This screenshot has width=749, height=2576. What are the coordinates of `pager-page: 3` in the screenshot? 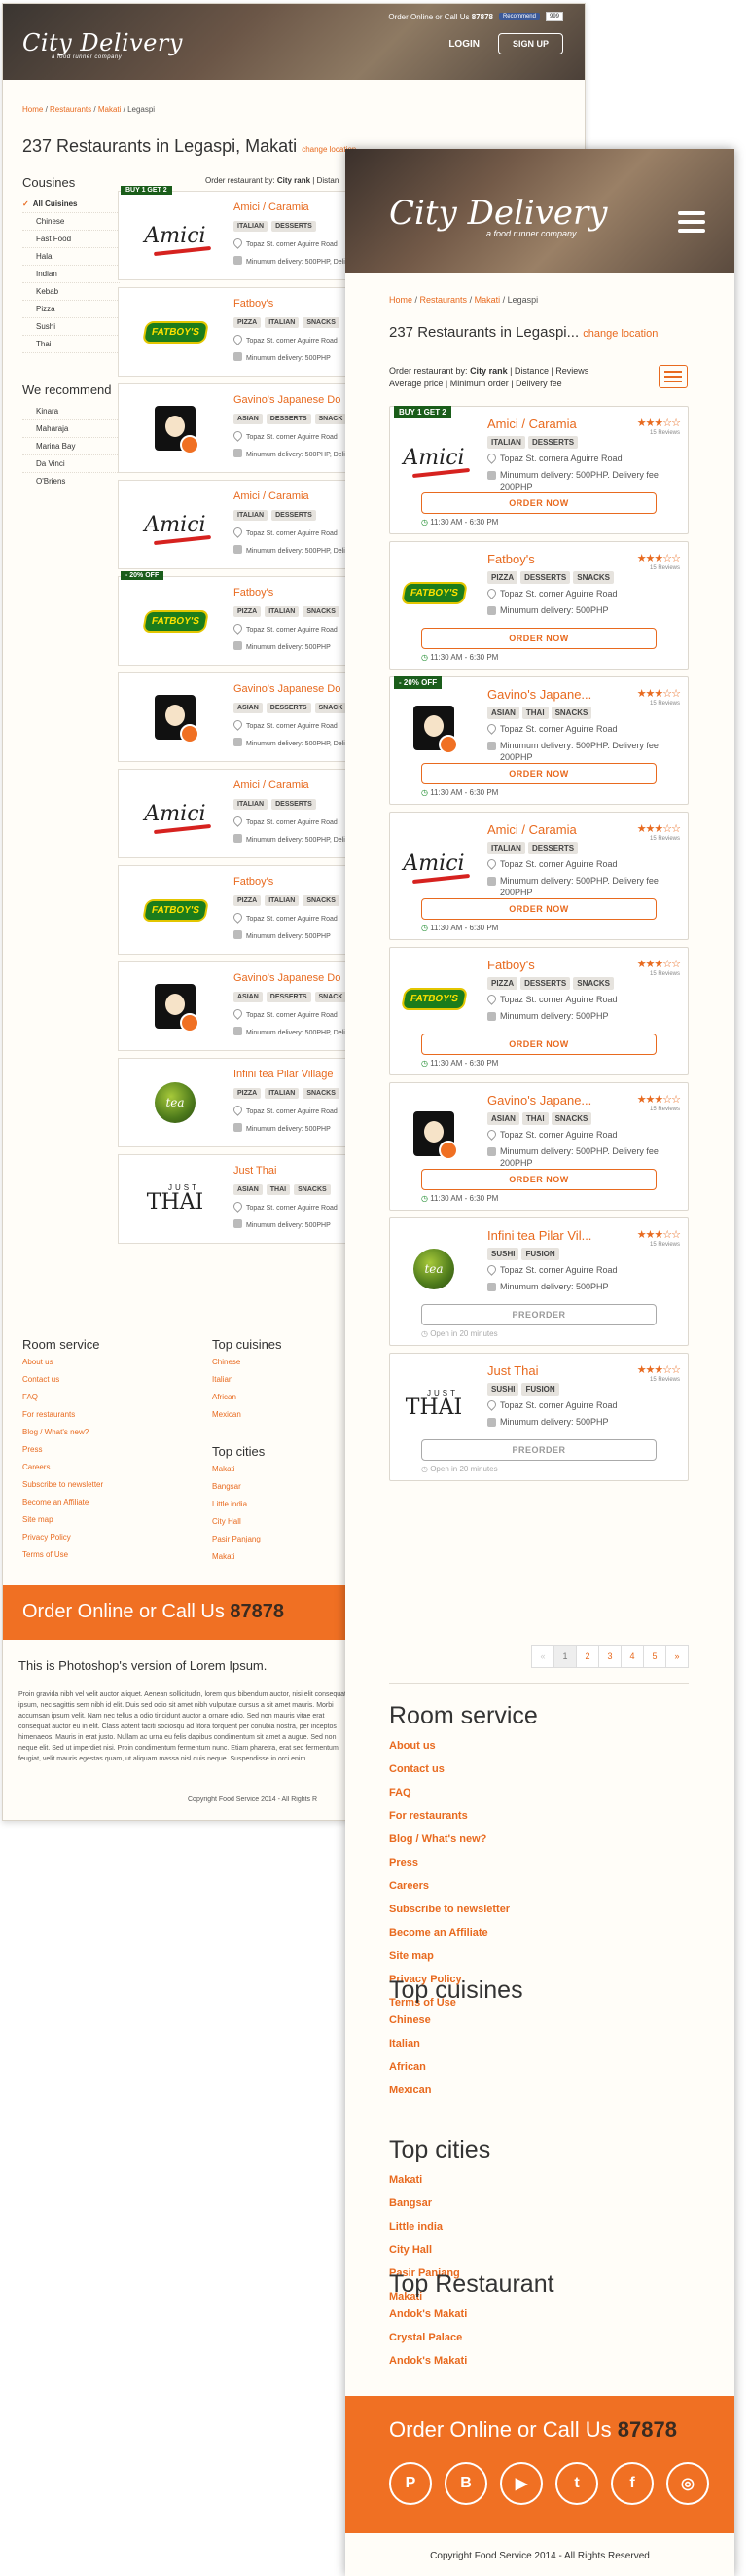 It's located at (610, 1656).